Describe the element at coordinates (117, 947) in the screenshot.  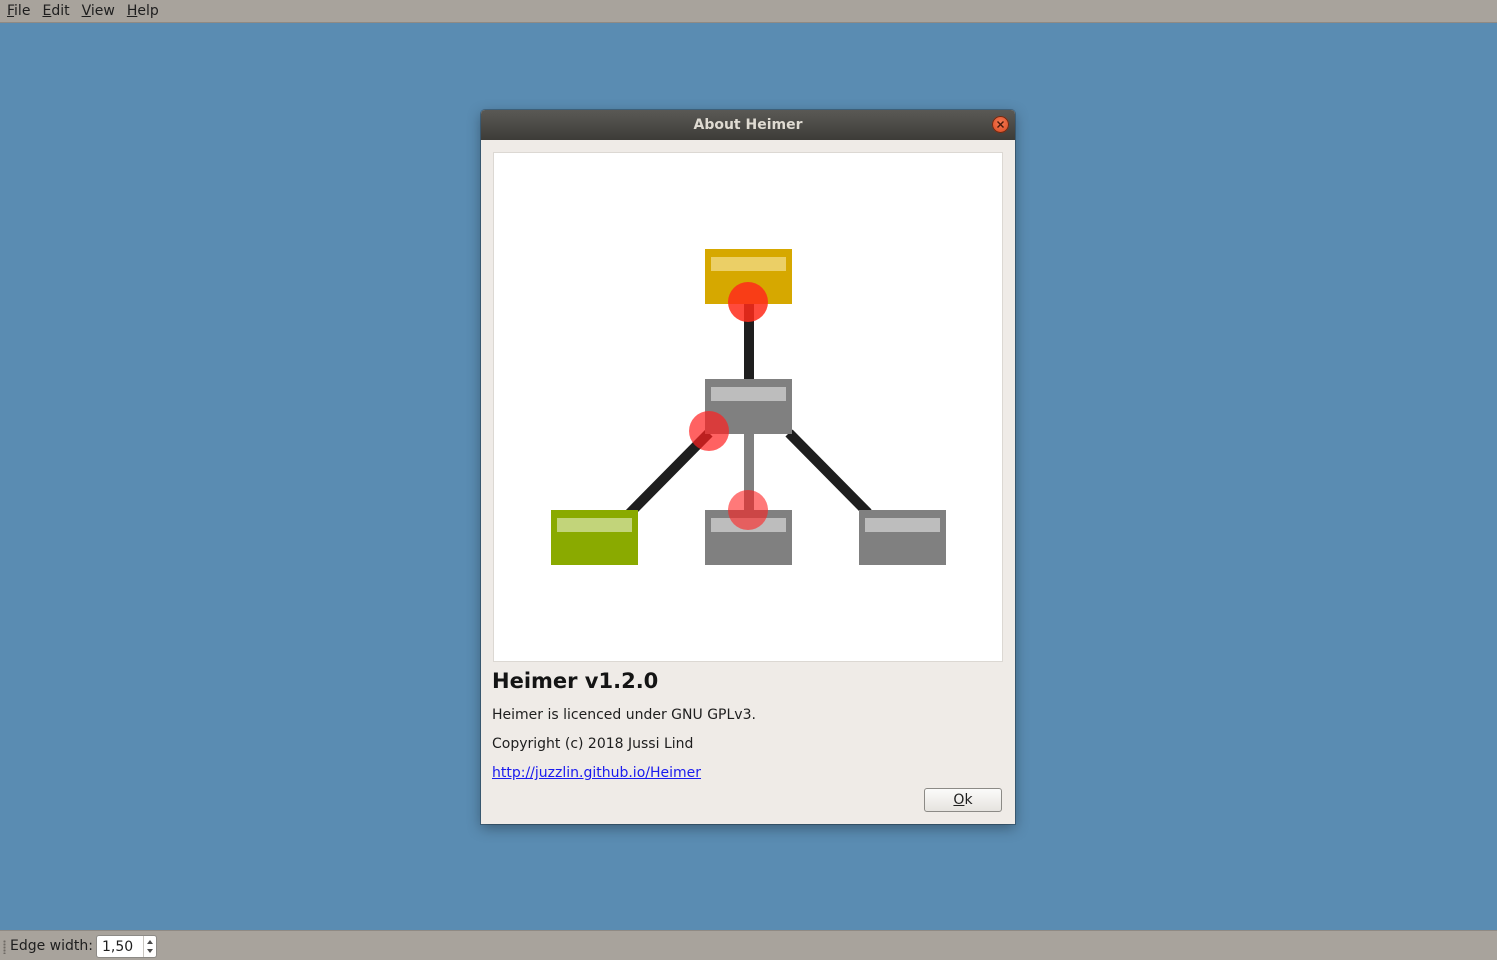
I see `edge-width-value: 1,50` at that location.